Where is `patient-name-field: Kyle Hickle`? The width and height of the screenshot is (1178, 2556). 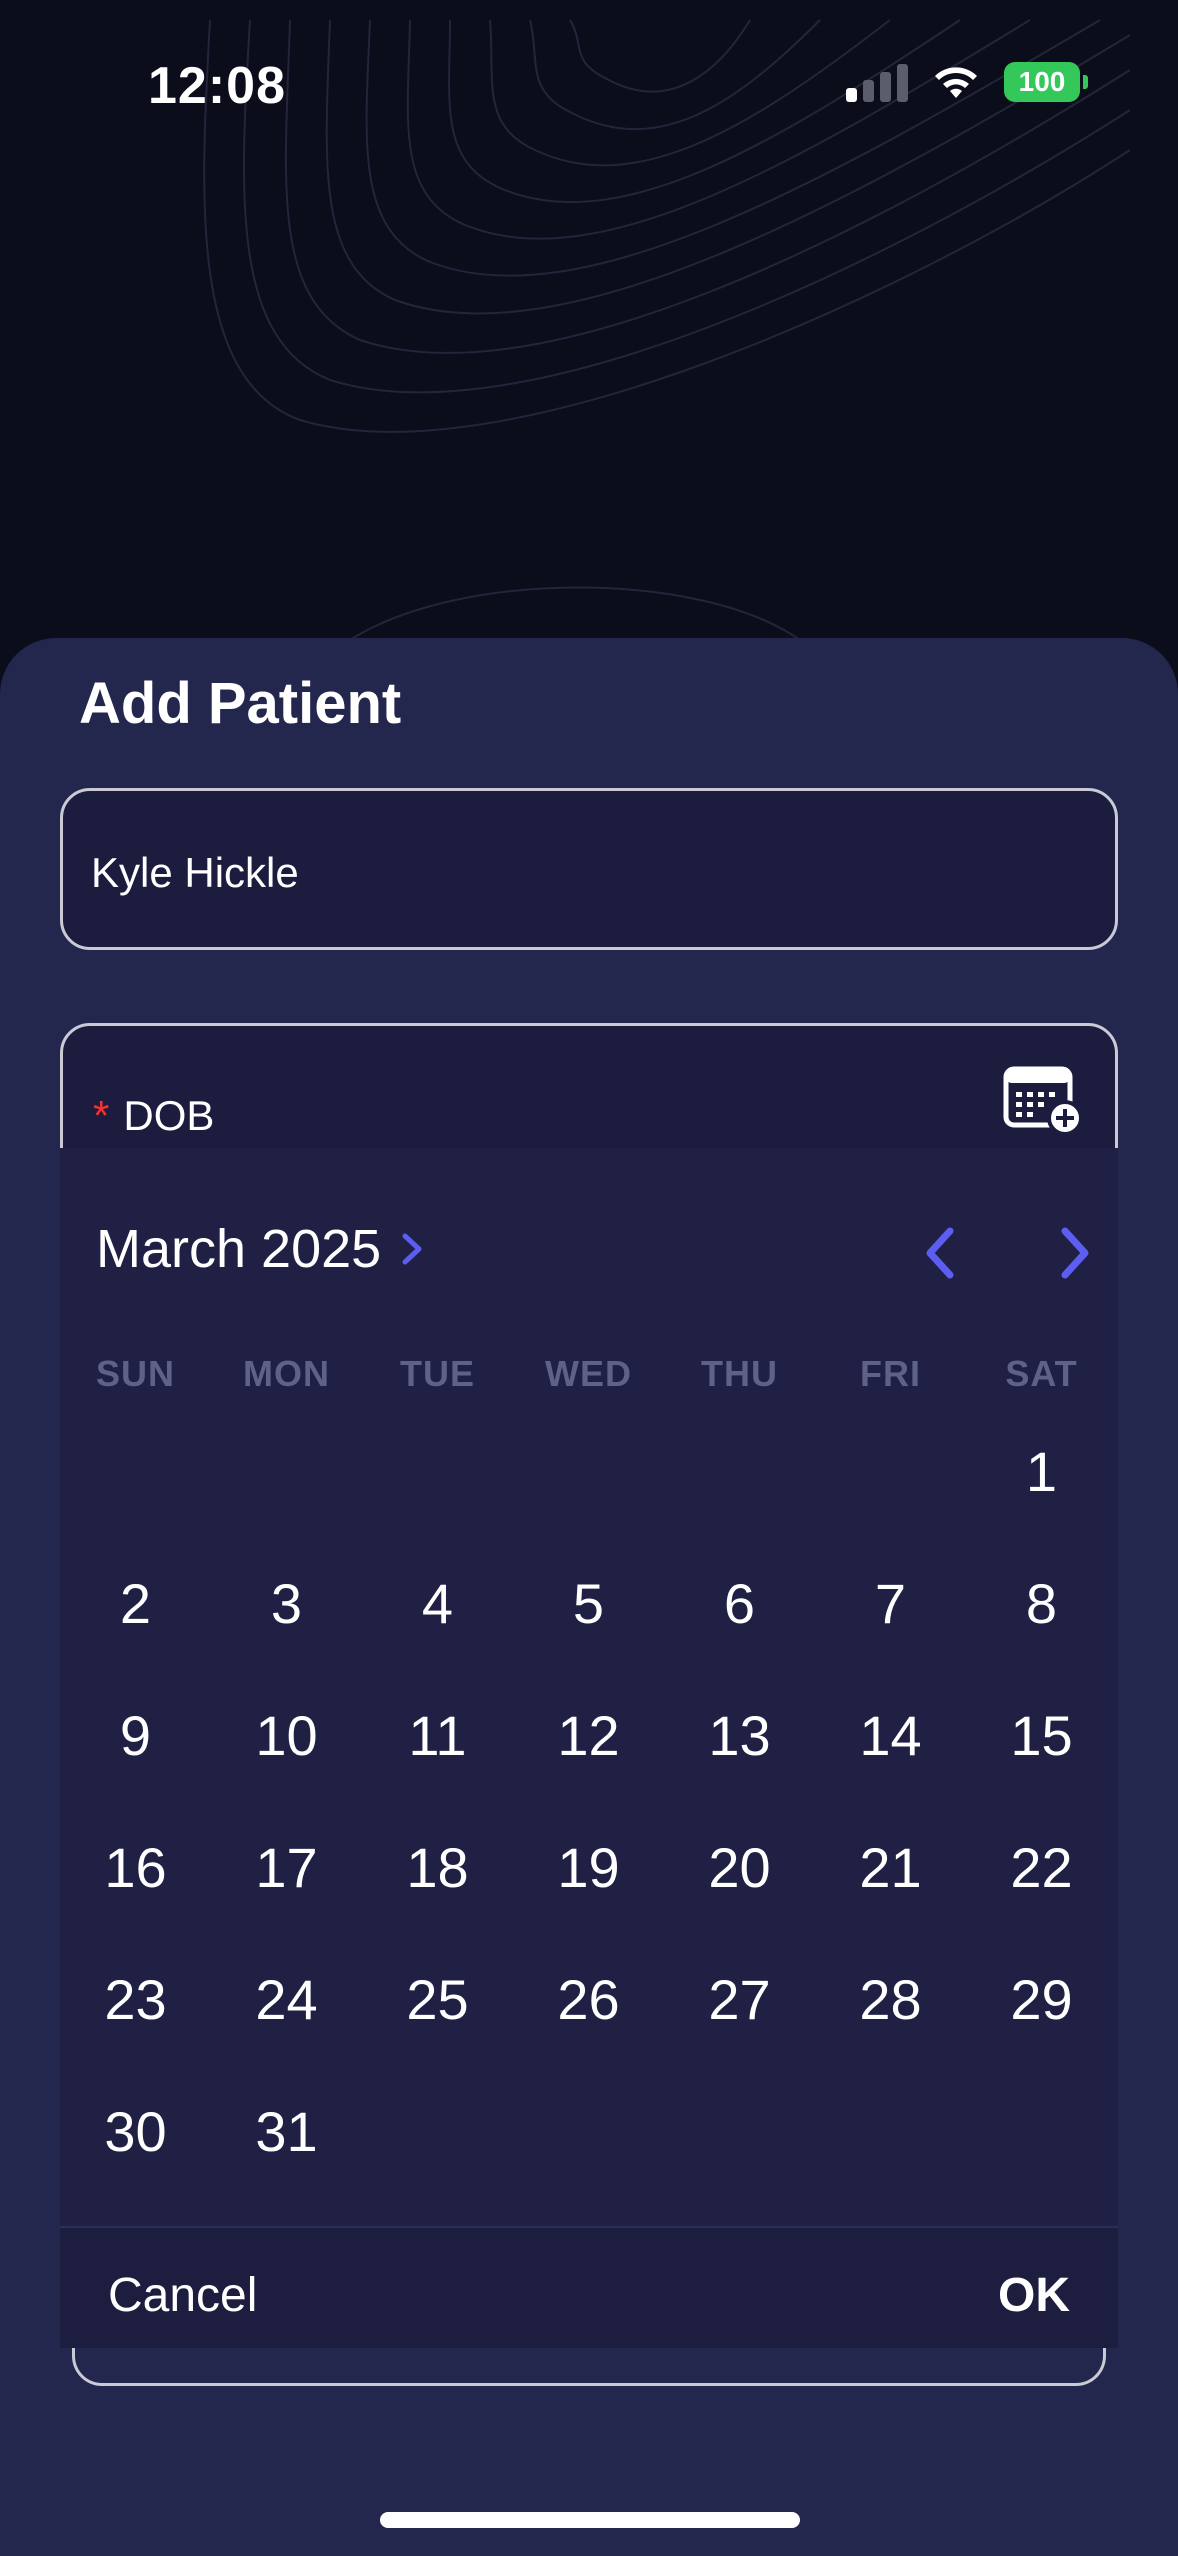 patient-name-field: Kyle Hickle is located at coordinates (589, 869).